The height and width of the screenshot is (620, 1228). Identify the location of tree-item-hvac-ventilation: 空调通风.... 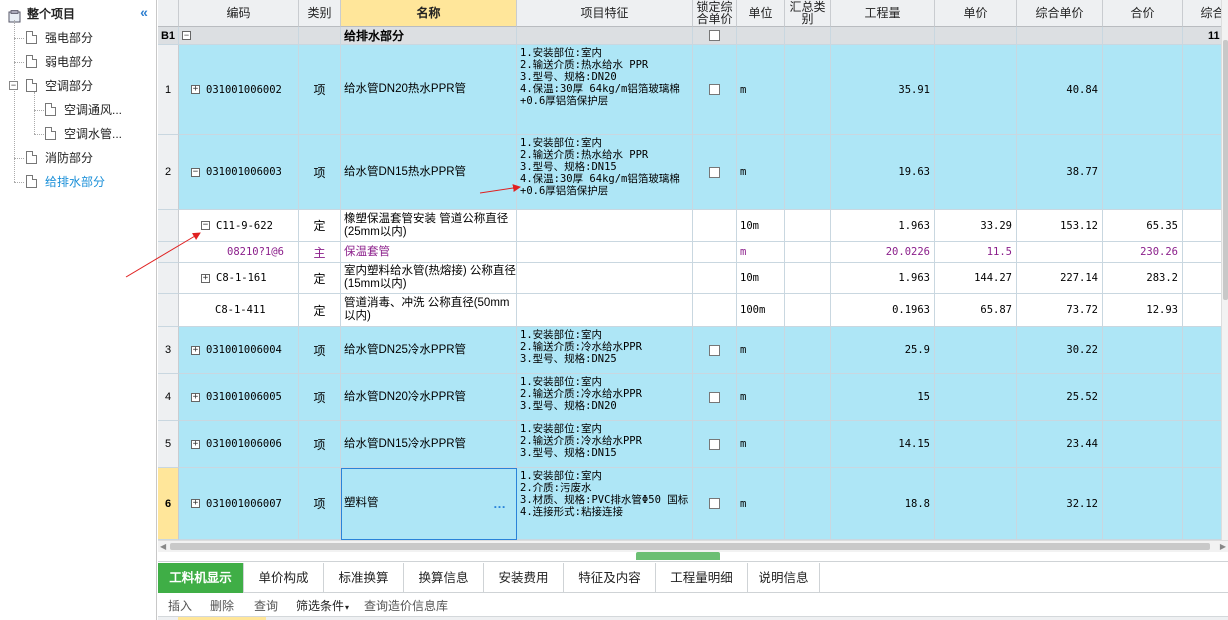
(78, 110).